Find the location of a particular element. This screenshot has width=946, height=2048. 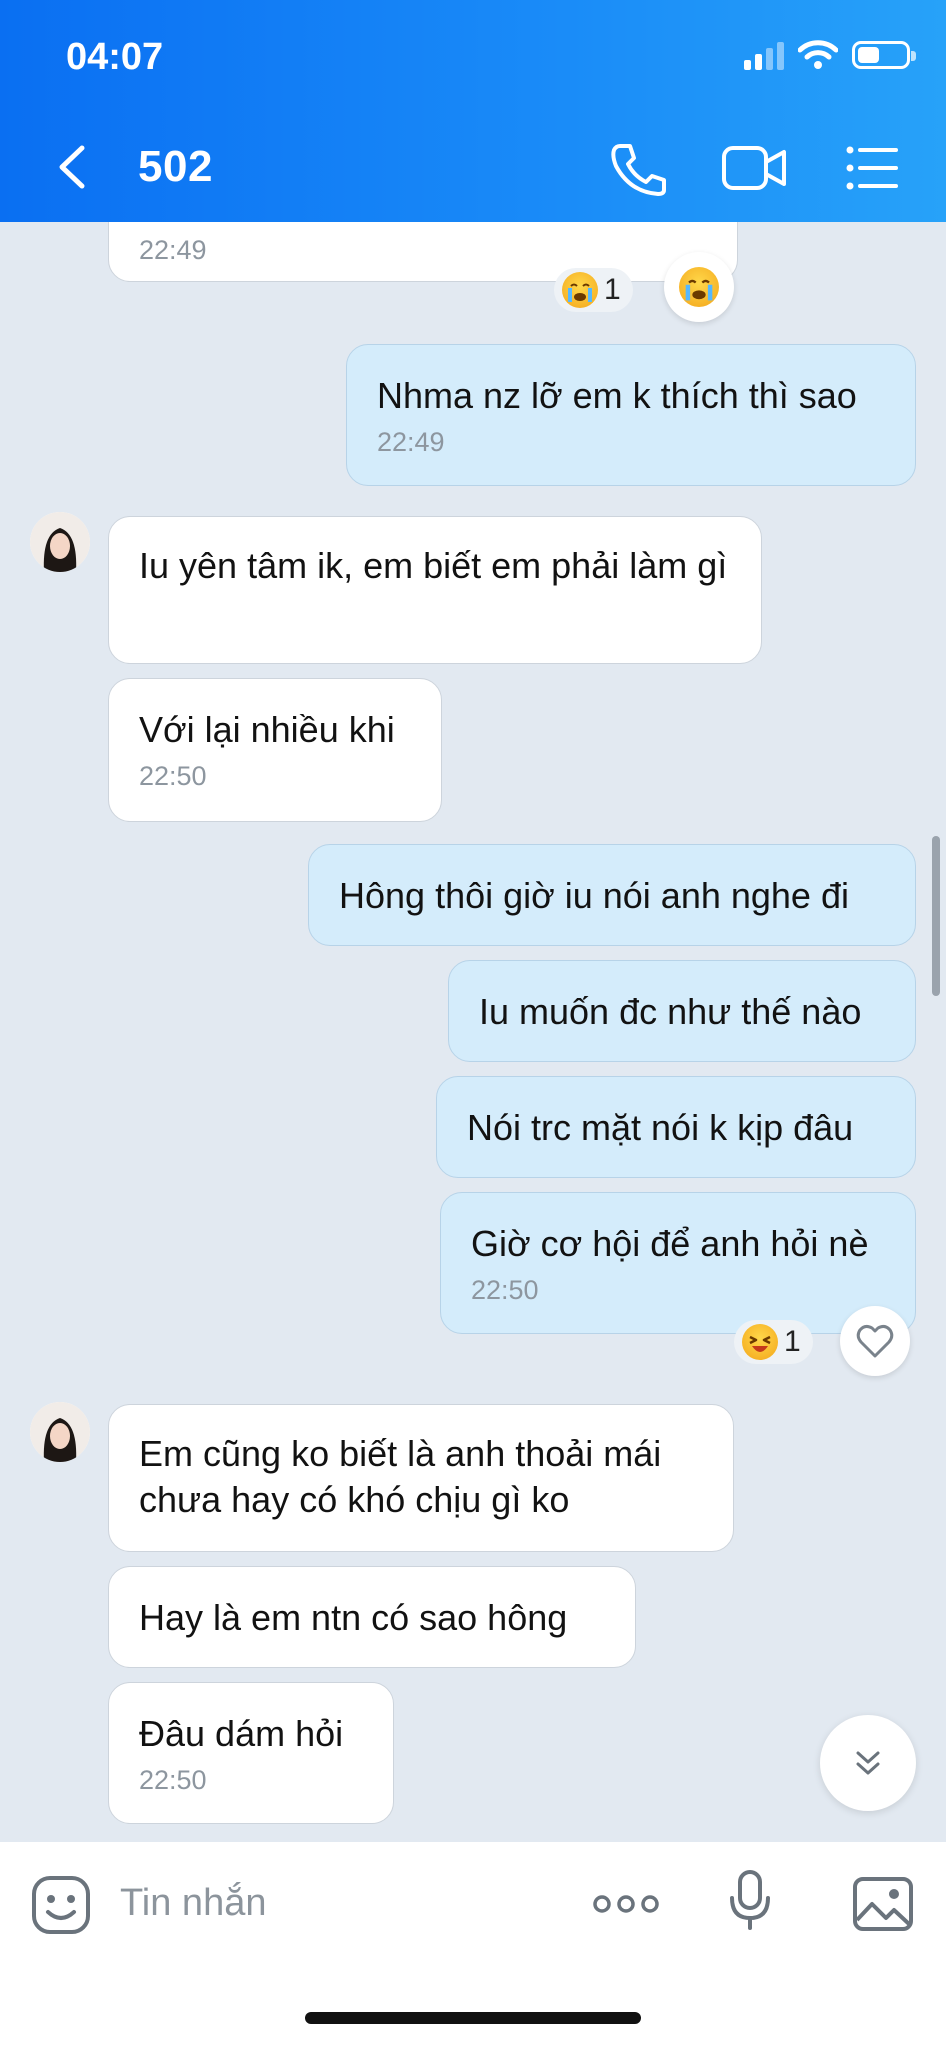

message-text: Iu muốn đc như thế nào is located at coordinates (670, 1011).